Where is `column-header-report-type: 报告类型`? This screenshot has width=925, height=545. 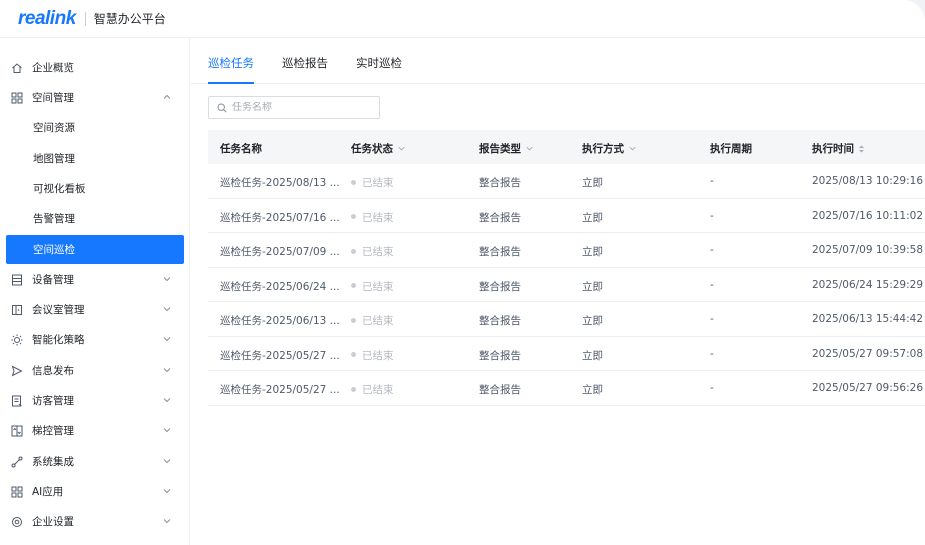
column-header-report-type: 报告类型 is located at coordinates (506, 148).